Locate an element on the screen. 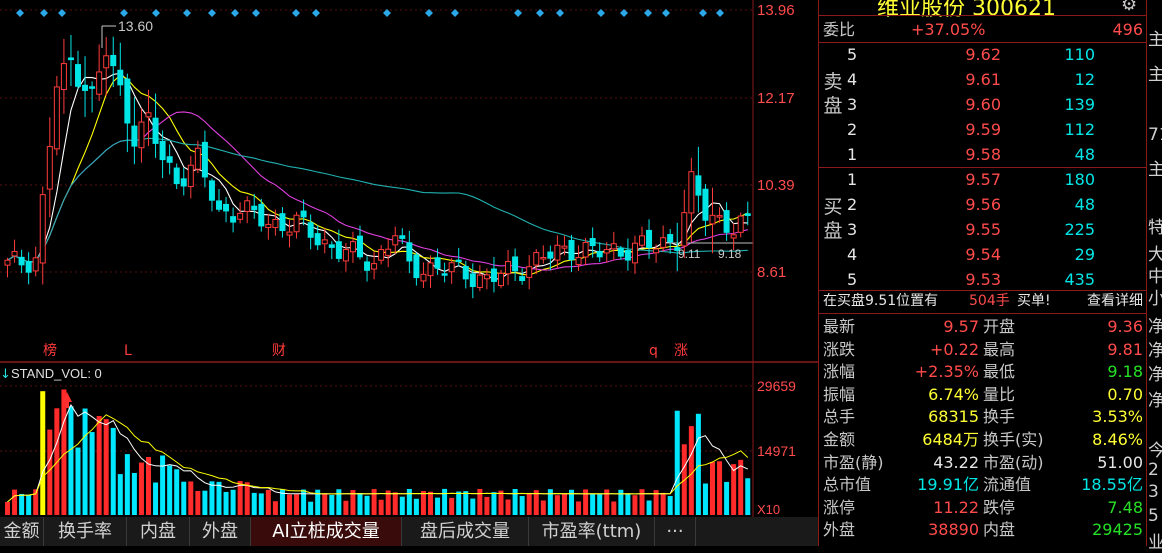 Image resolution: width=1162 pixels, height=553 pixels. tab-turnover: 换手率 is located at coordinates (85, 531).